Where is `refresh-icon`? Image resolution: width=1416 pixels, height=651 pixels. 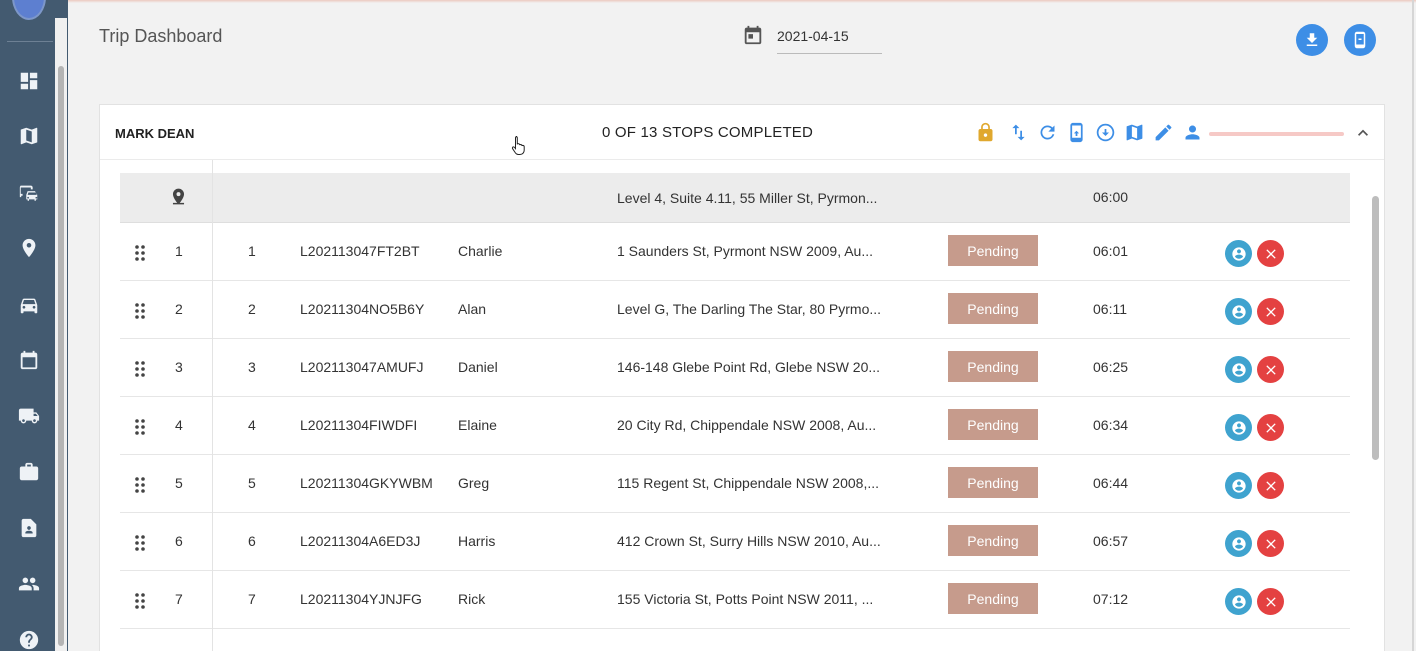 refresh-icon is located at coordinates (1047, 132).